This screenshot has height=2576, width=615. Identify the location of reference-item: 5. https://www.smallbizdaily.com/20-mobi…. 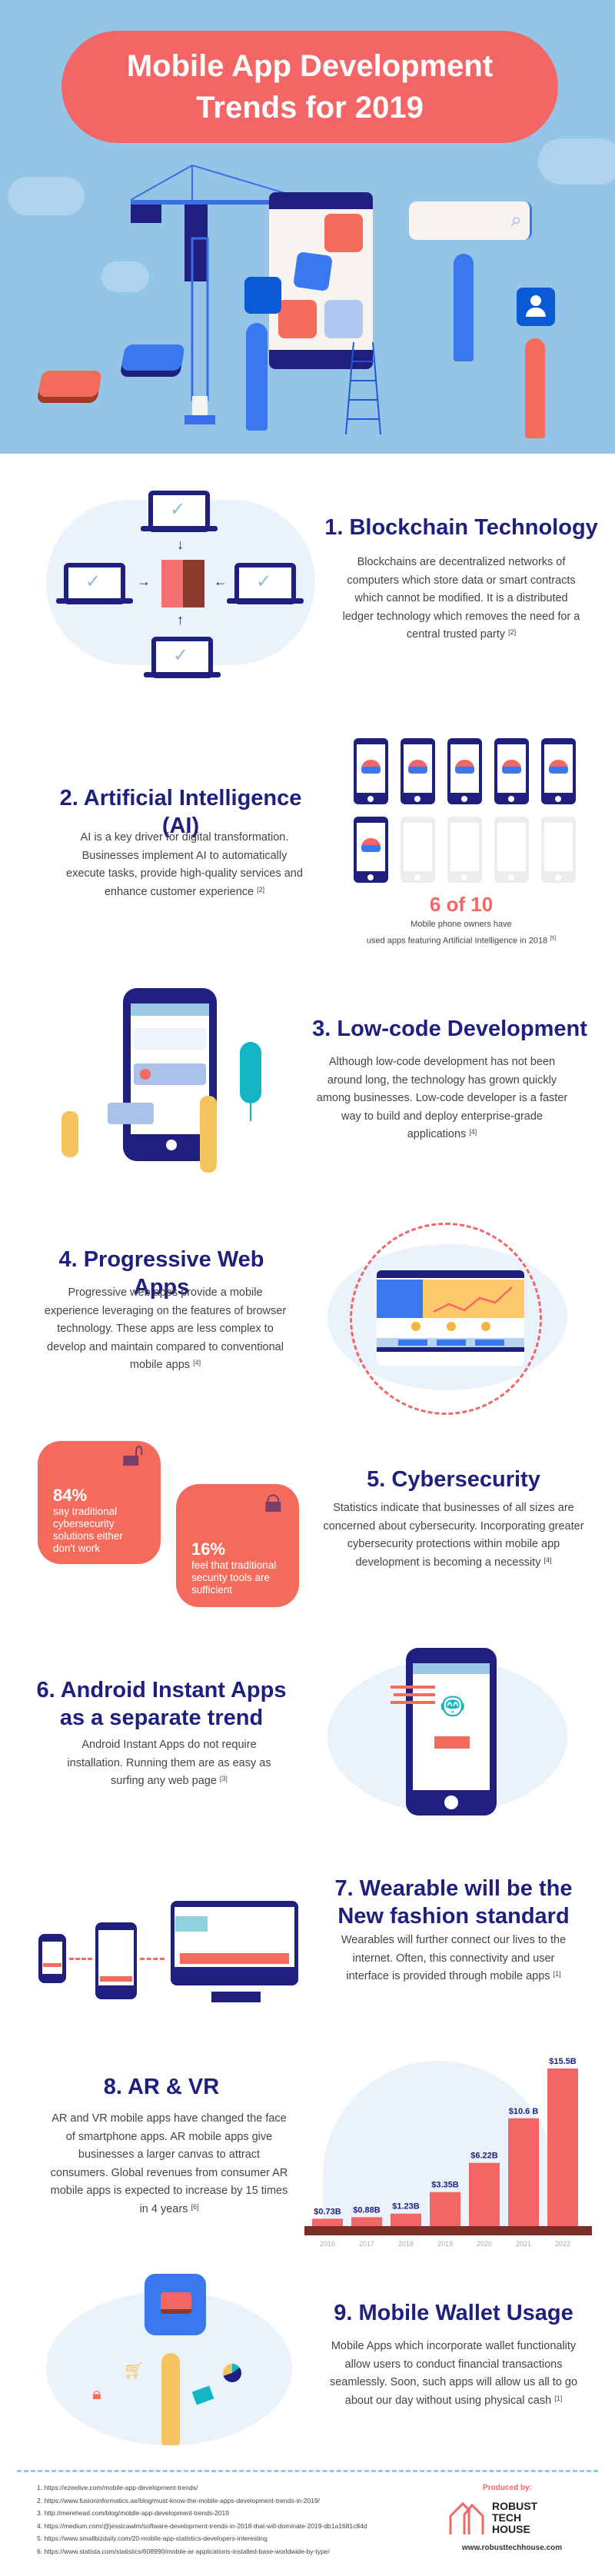
(221, 2538).